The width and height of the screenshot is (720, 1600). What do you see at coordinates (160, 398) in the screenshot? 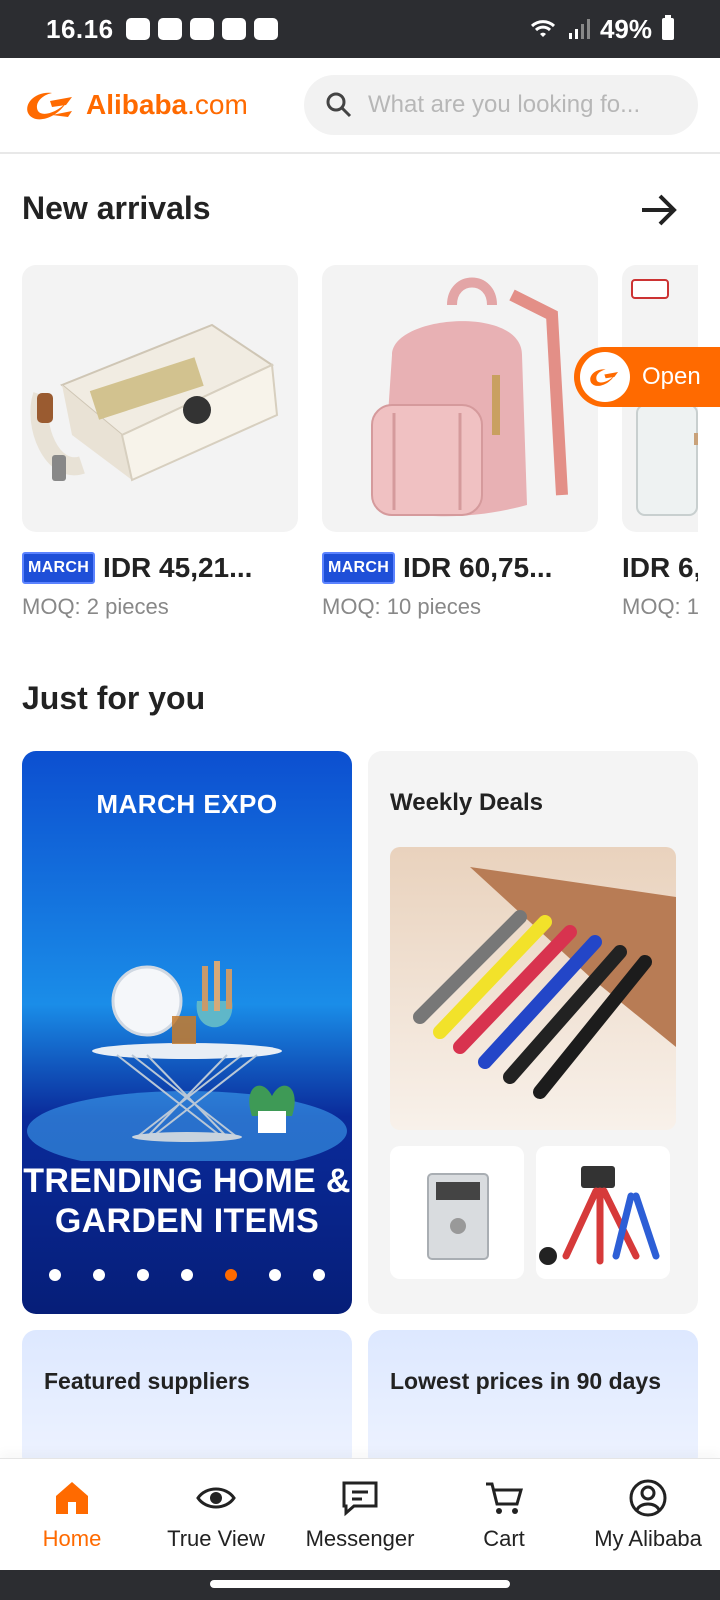
I see `product-image-tote-bag` at bounding box center [160, 398].